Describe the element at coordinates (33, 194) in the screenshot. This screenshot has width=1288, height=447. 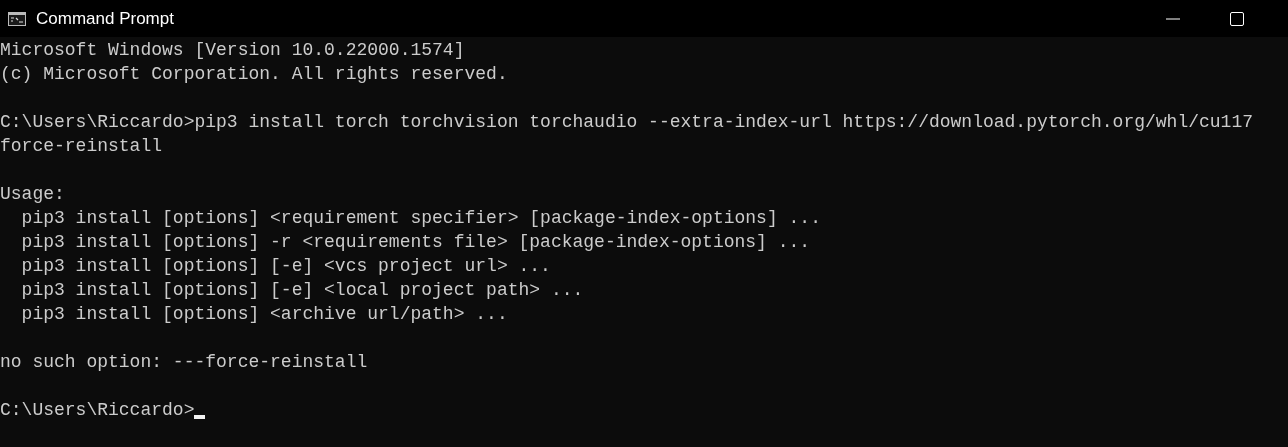
I see `console-line: Usage:` at that location.